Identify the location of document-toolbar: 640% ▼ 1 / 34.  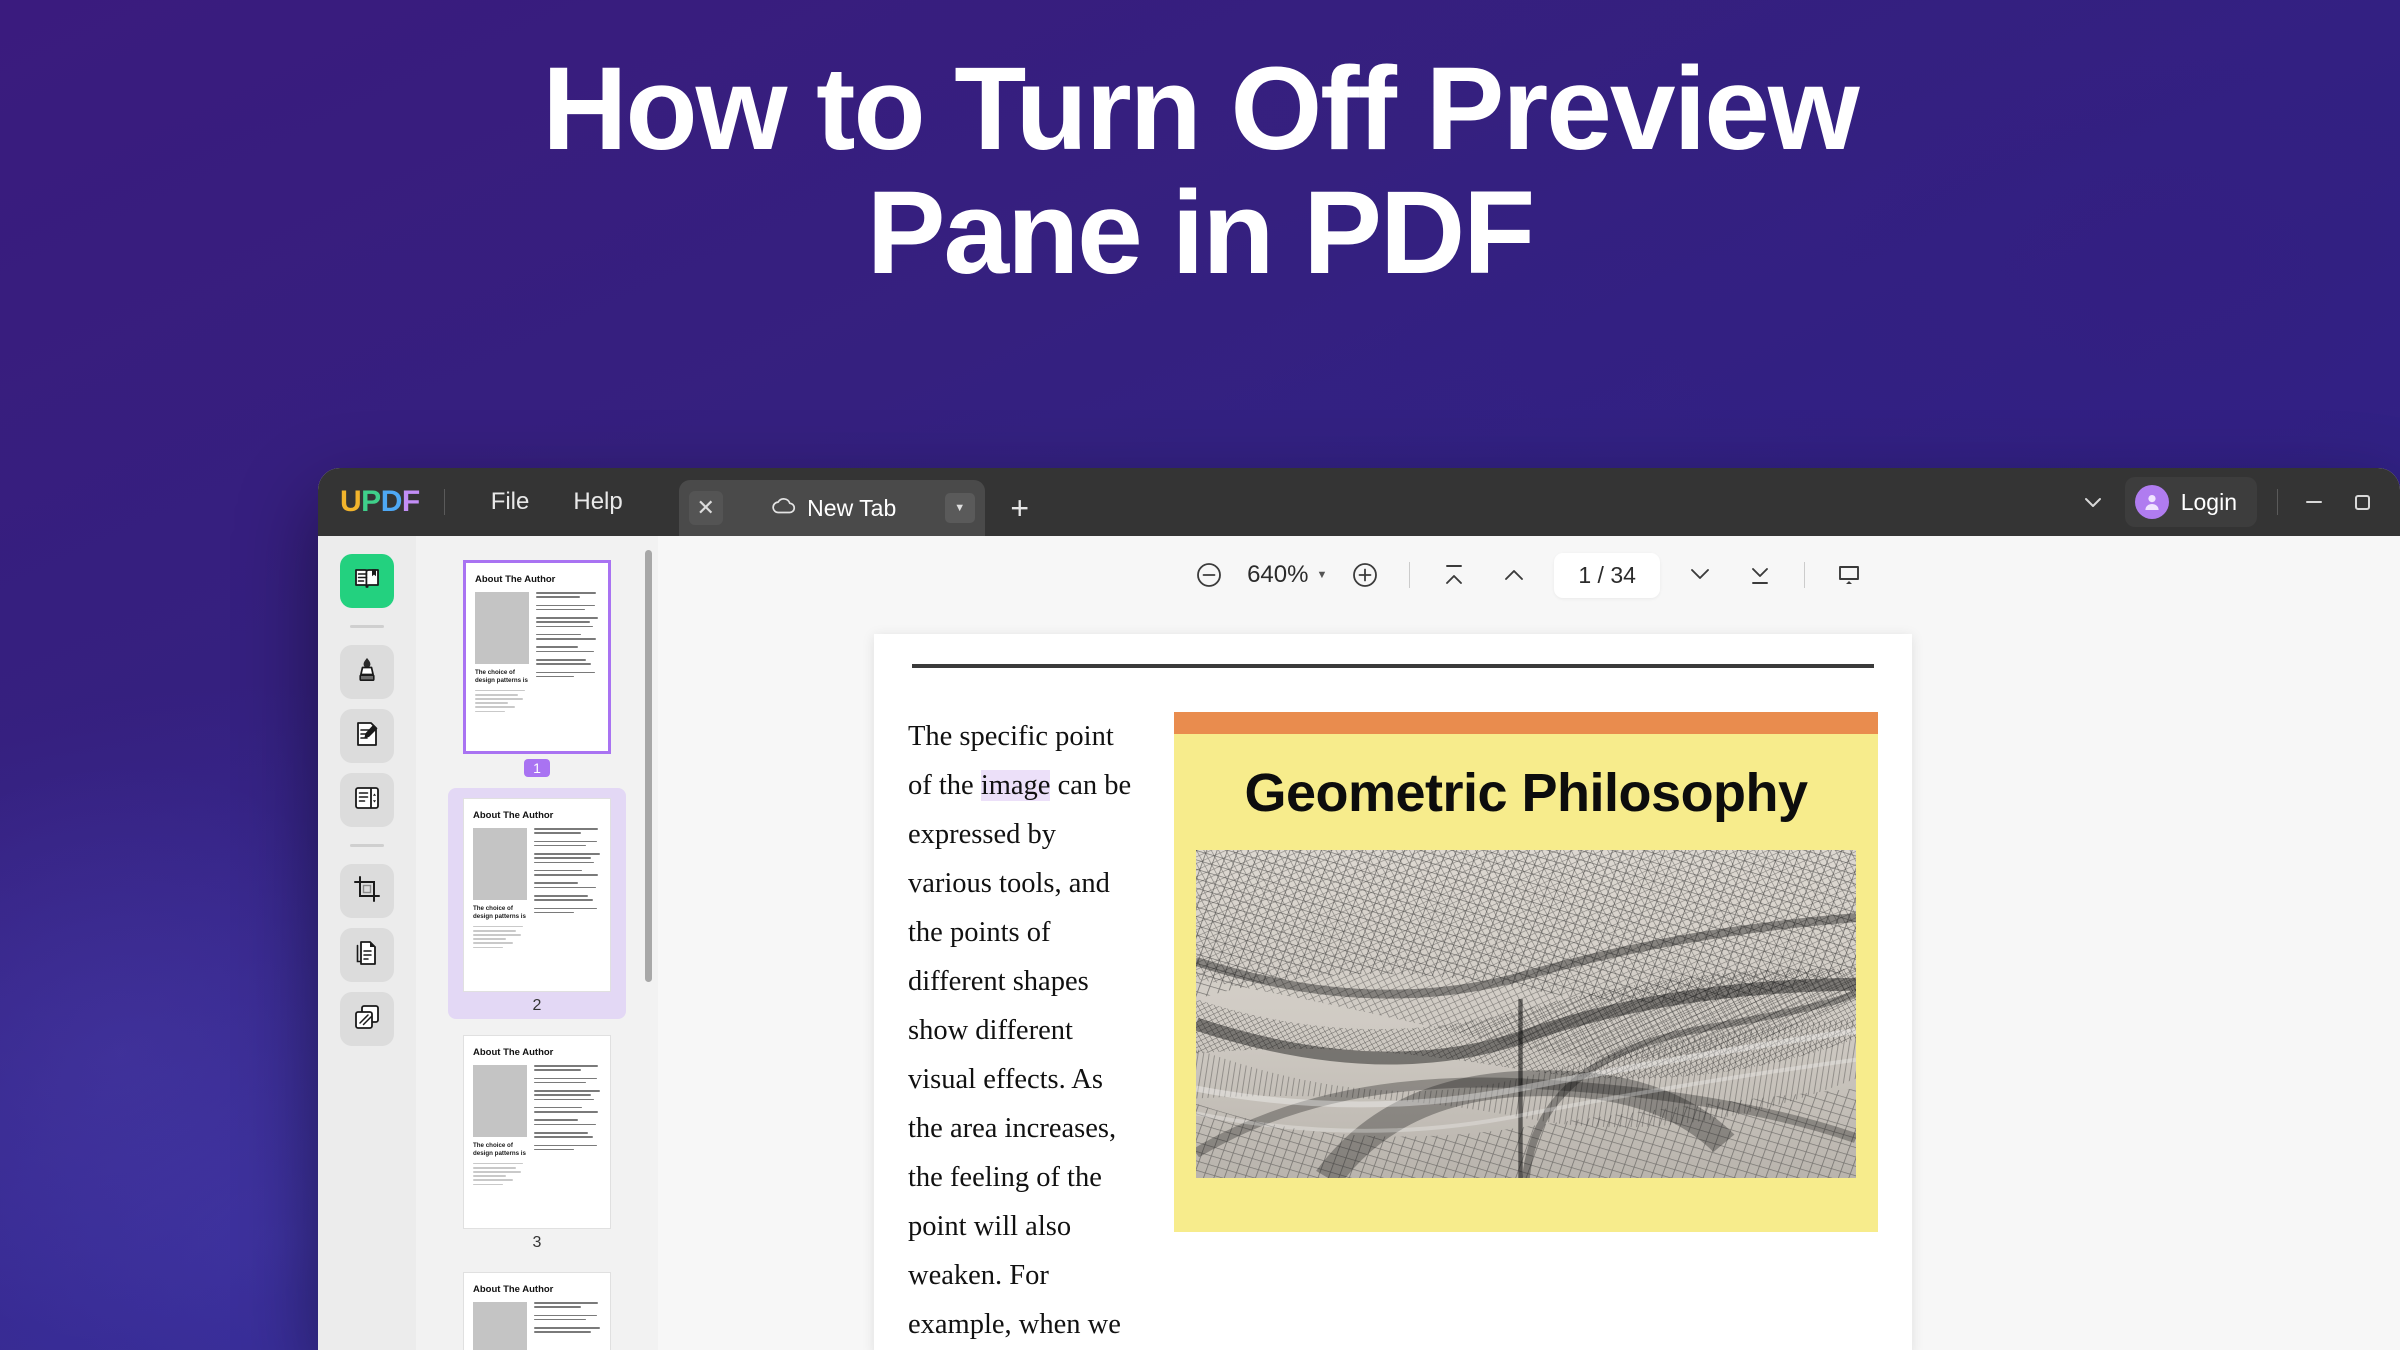
(1529, 575).